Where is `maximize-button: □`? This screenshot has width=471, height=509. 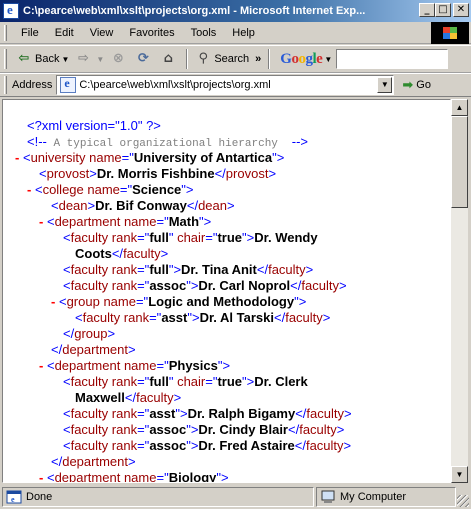
maximize-button: □ is located at coordinates (443, 10).